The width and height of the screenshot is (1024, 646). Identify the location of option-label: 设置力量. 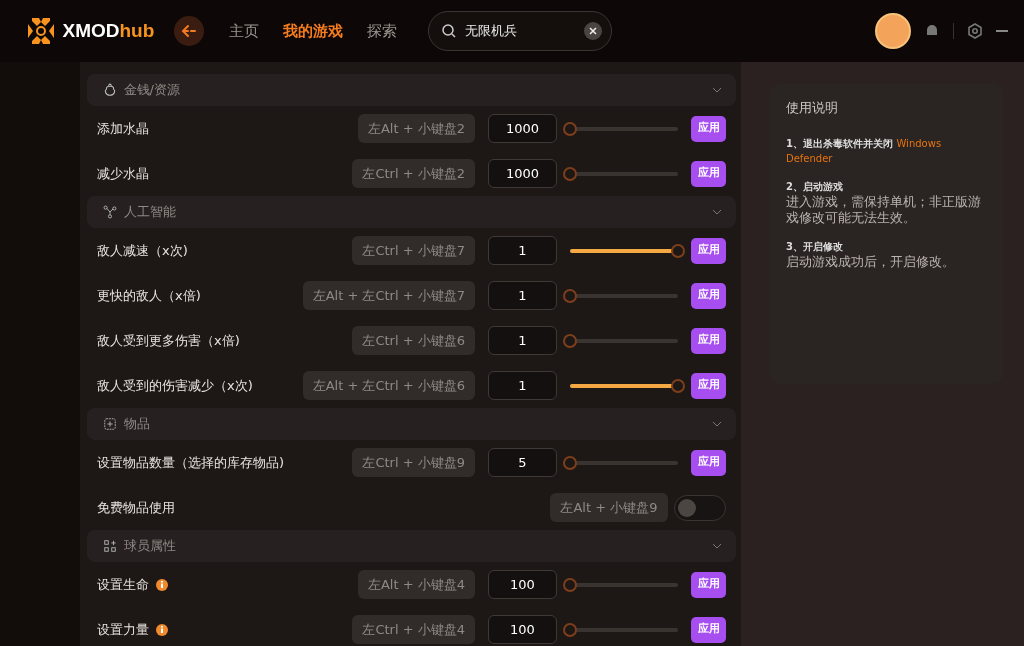
(123, 629).